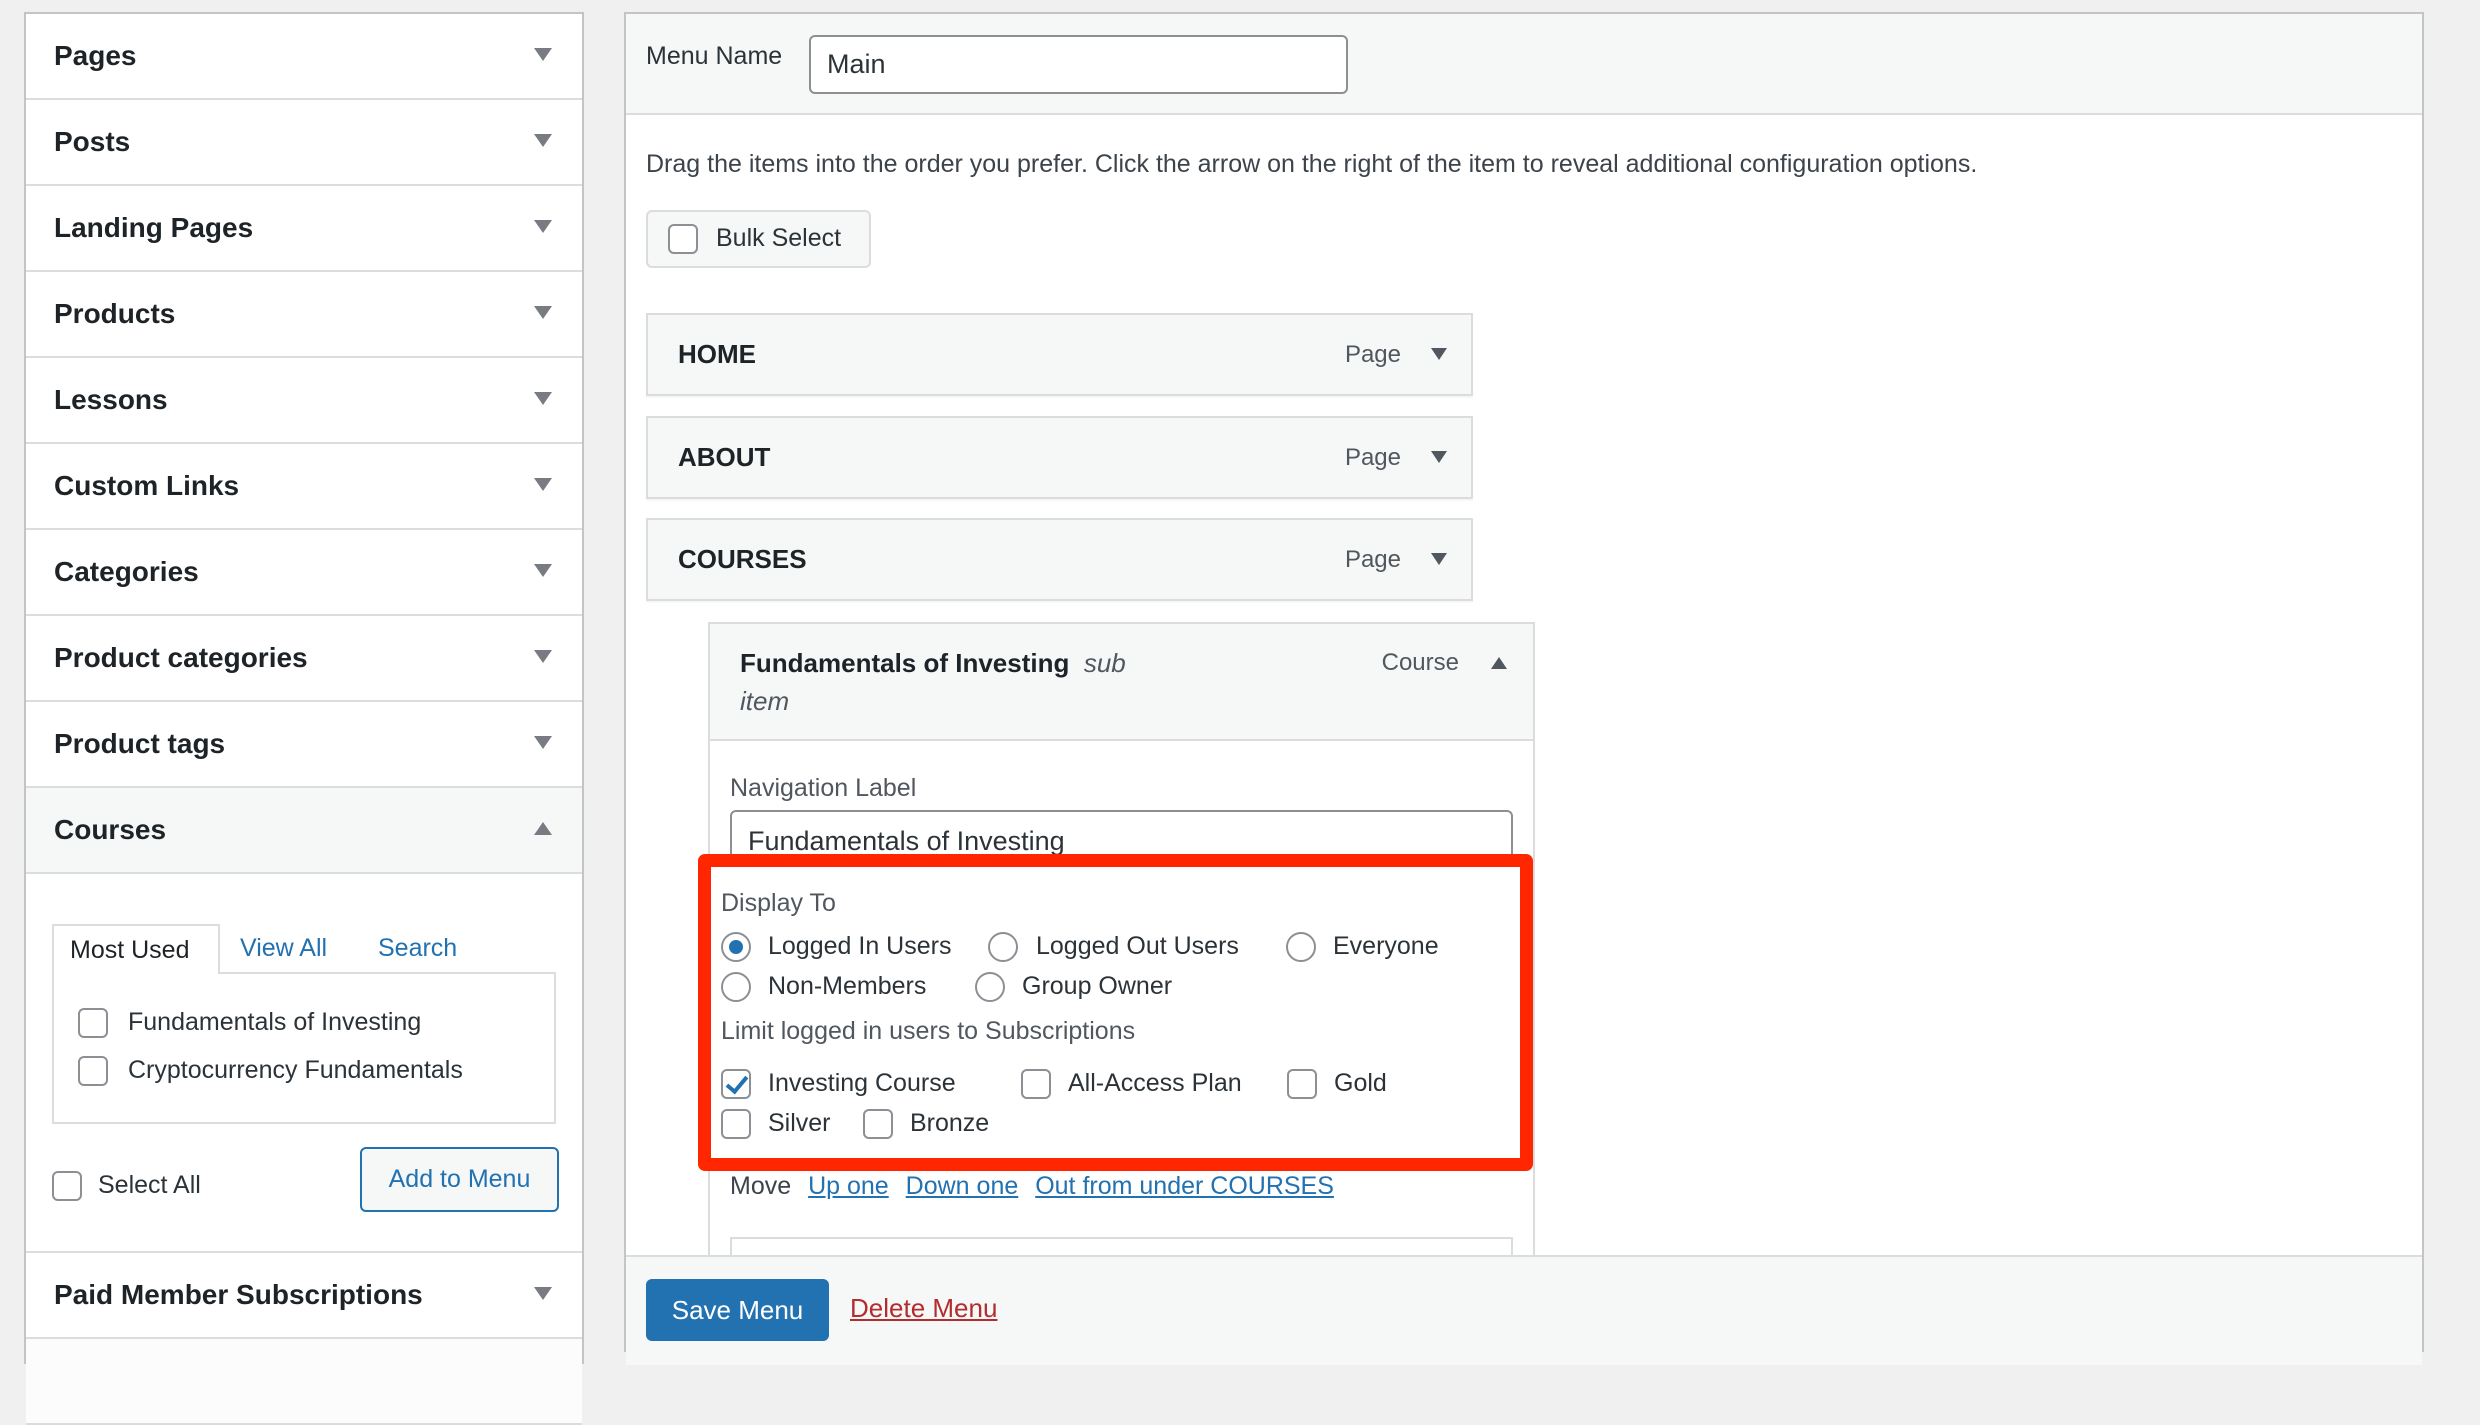 The height and width of the screenshot is (1425, 2480). I want to click on radio-label: Group Owner, so click(1097, 986).